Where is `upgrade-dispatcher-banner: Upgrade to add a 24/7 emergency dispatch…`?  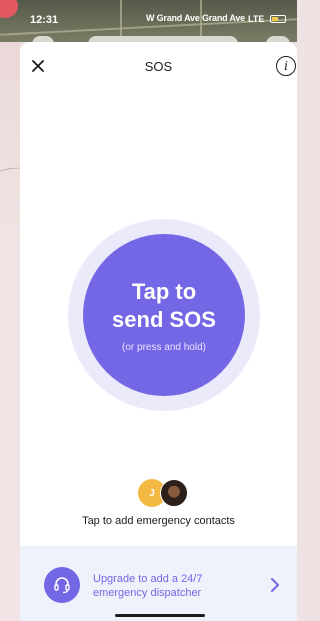
upgrade-dispatcher-banner: Upgrade to add a 24/7 emergency dispatch… is located at coordinates (158, 583).